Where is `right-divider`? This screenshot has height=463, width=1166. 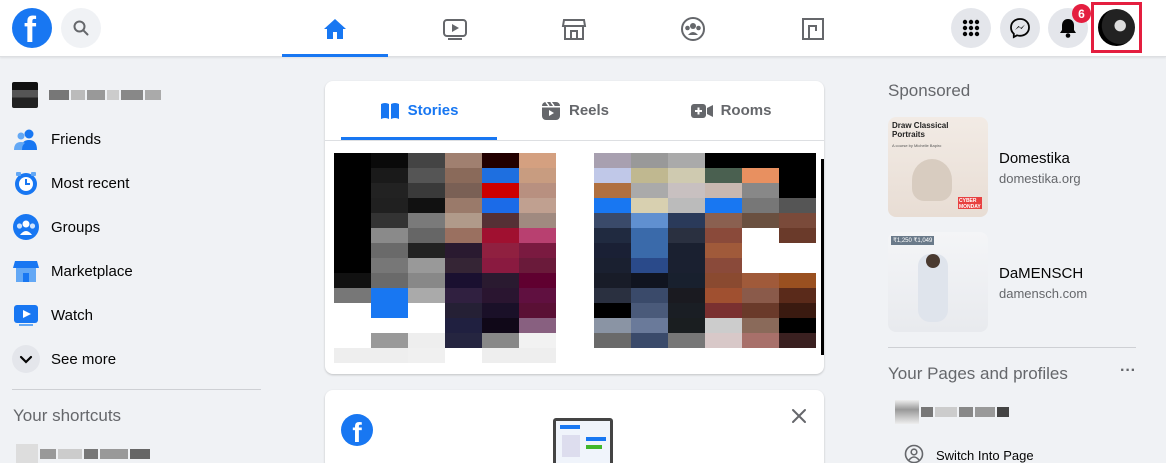 right-divider is located at coordinates (1012, 347).